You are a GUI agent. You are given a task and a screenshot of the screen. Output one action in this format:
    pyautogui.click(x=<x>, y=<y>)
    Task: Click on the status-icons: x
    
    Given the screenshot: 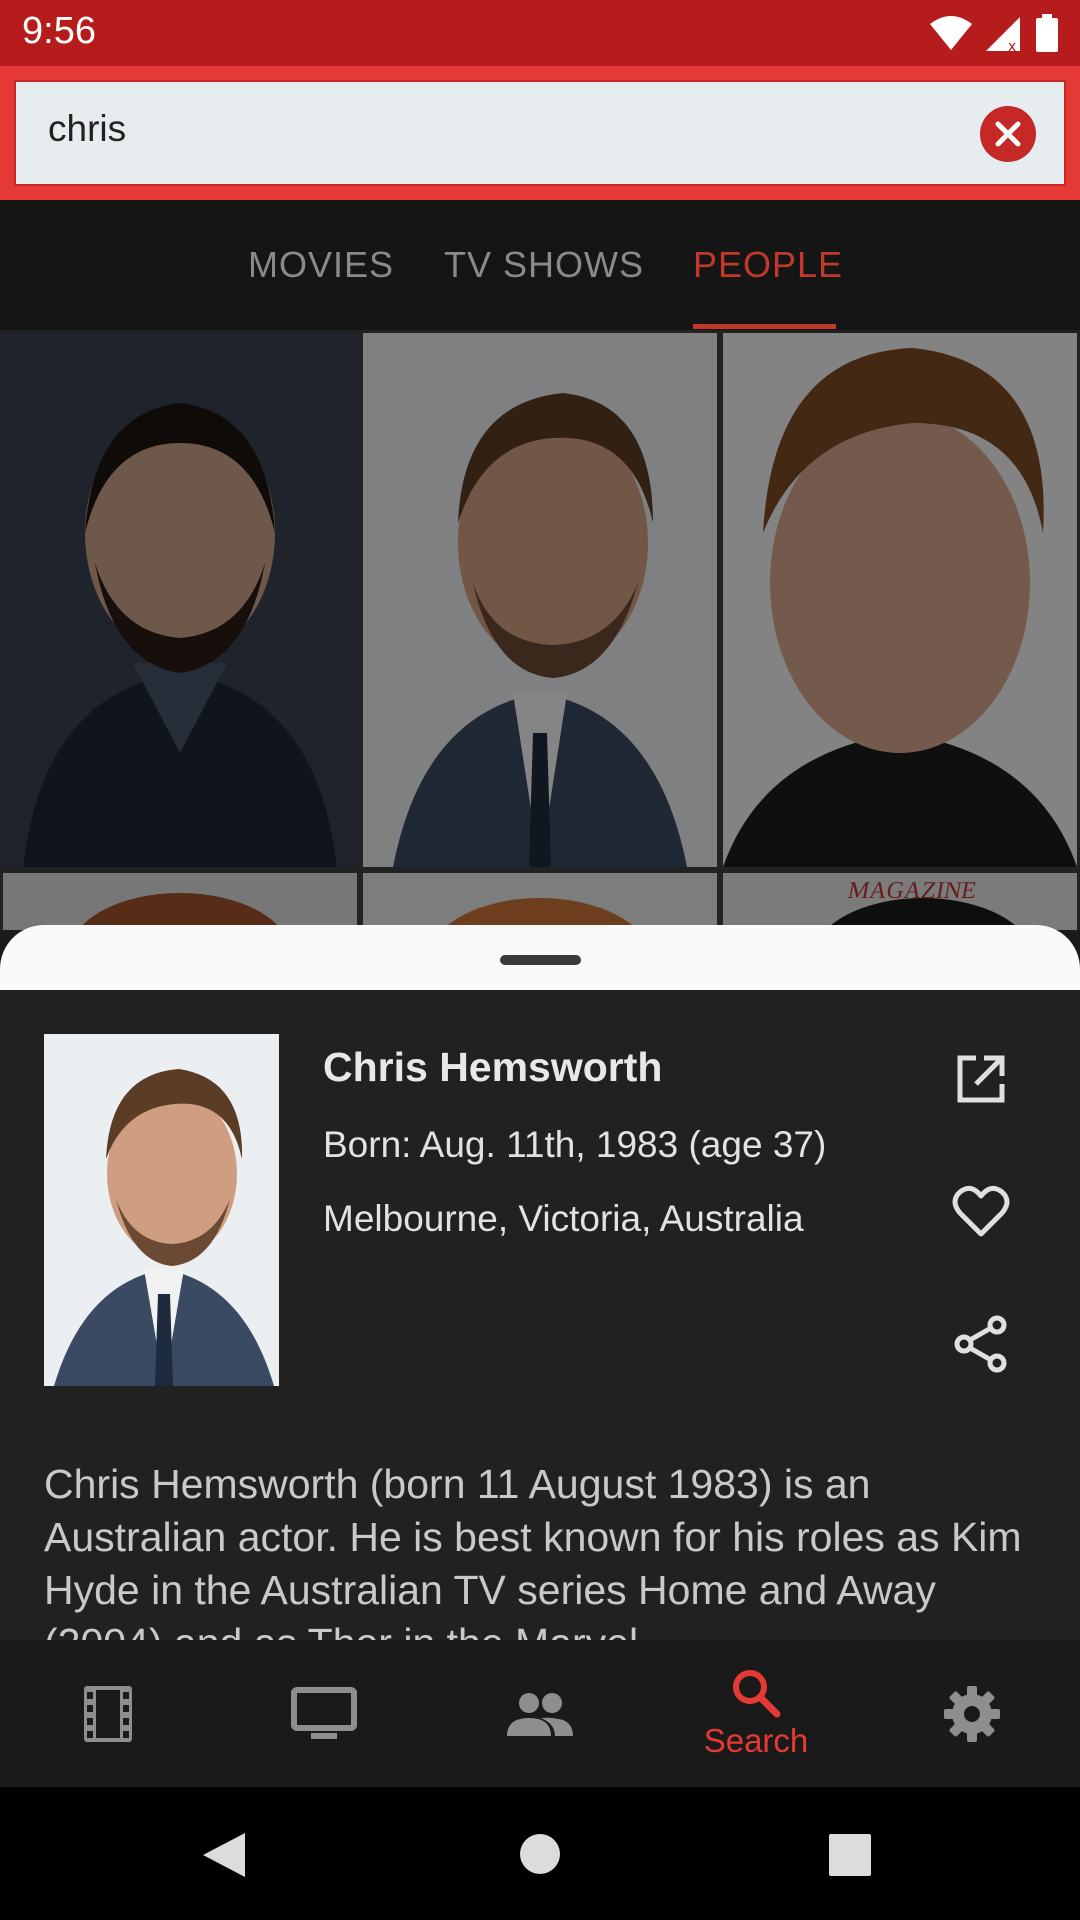 What is the action you would take?
    pyautogui.click(x=994, y=33)
    